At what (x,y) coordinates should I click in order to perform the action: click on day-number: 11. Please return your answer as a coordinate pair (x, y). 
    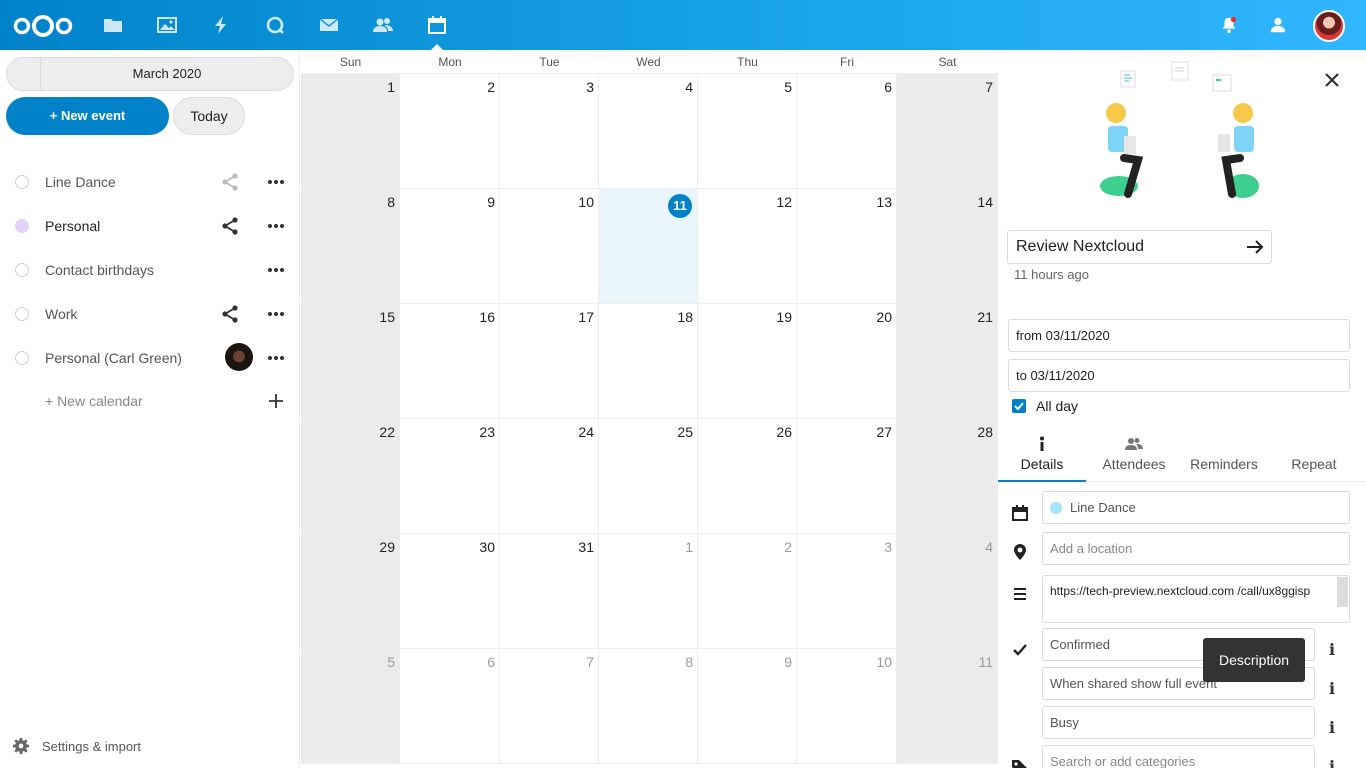
    Looking at the image, I should click on (985, 662).